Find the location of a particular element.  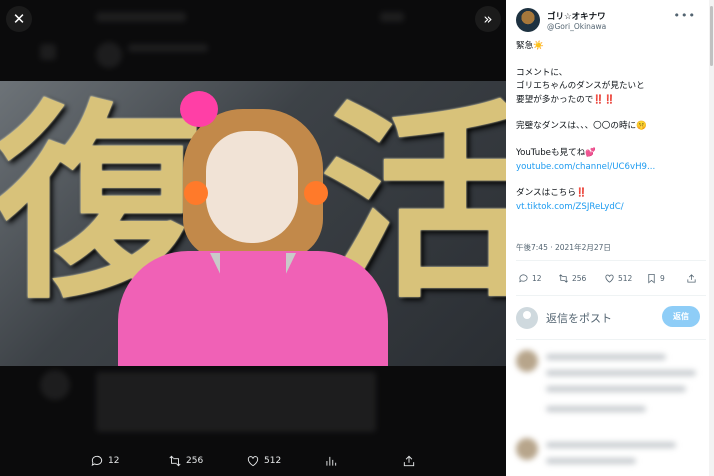

analytics-icon is located at coordinates (331, 461).